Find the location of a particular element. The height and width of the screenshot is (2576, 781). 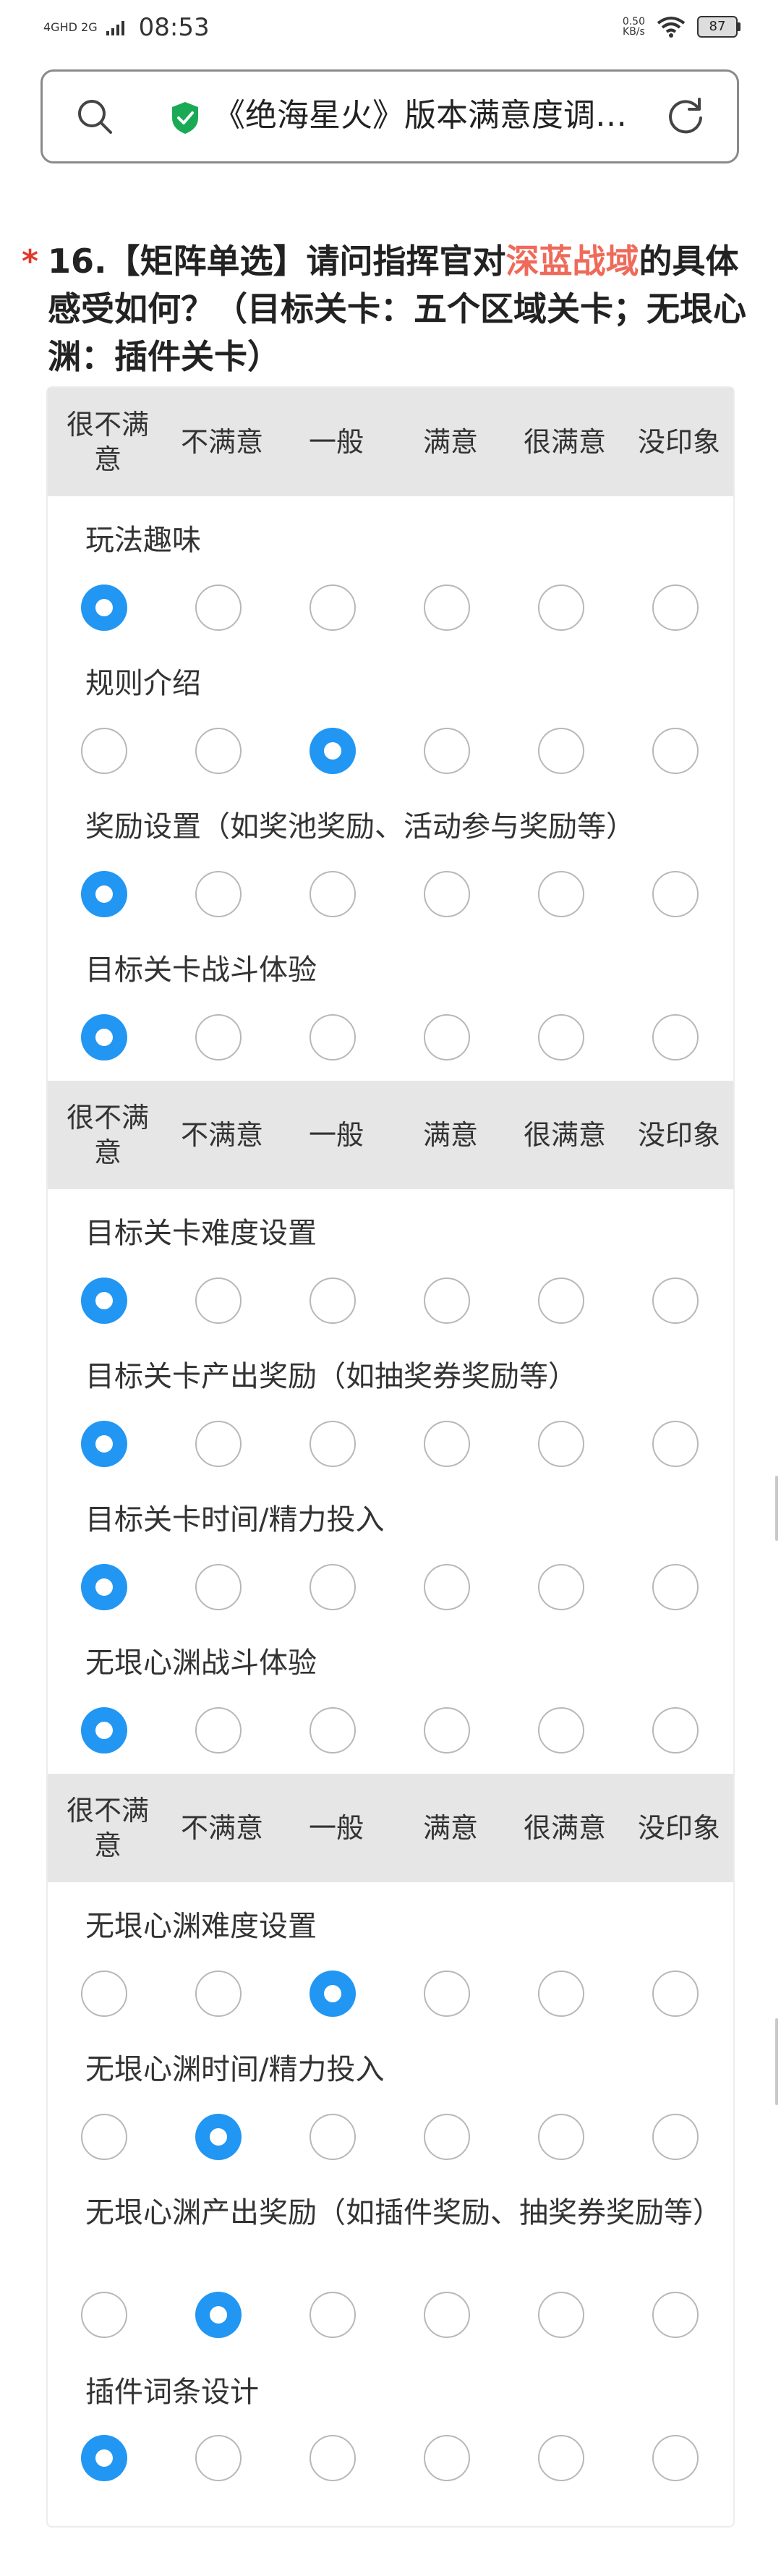

speed-unit: KB/s is located at coordinates (634, 32).